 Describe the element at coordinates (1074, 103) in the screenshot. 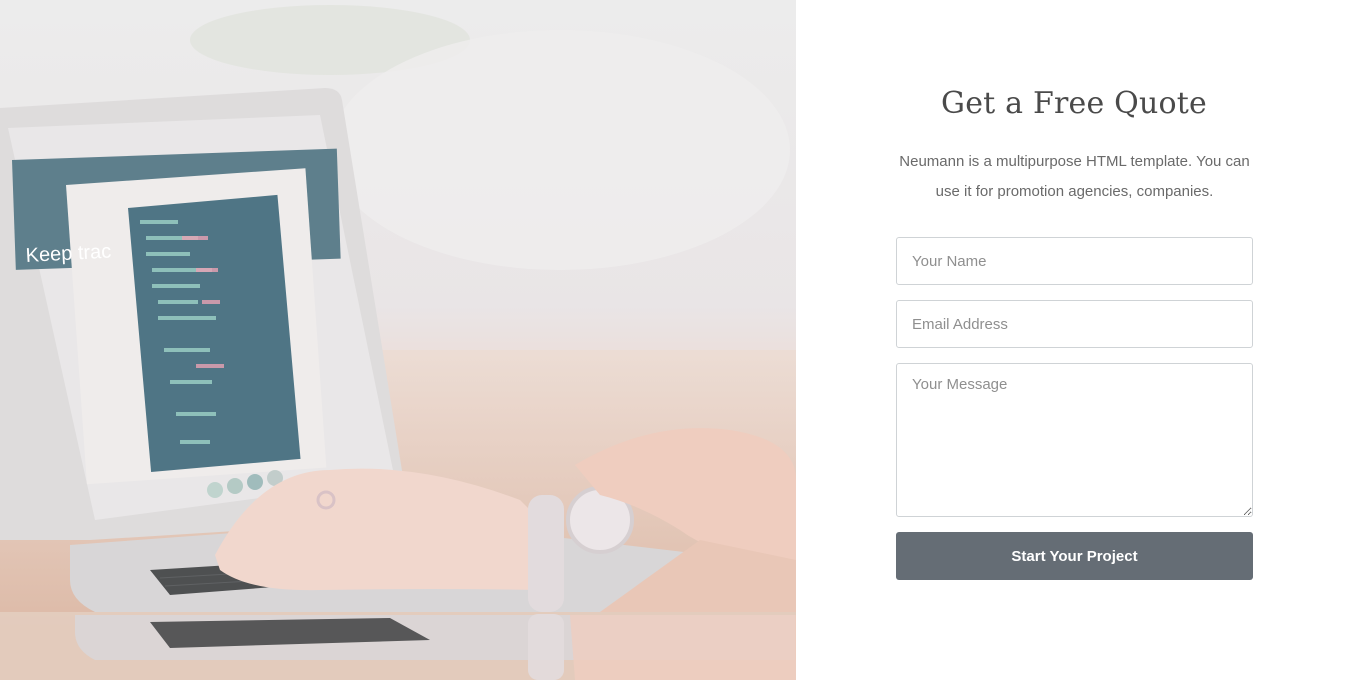

I see `form-title: Get a Free Quote` at that location.